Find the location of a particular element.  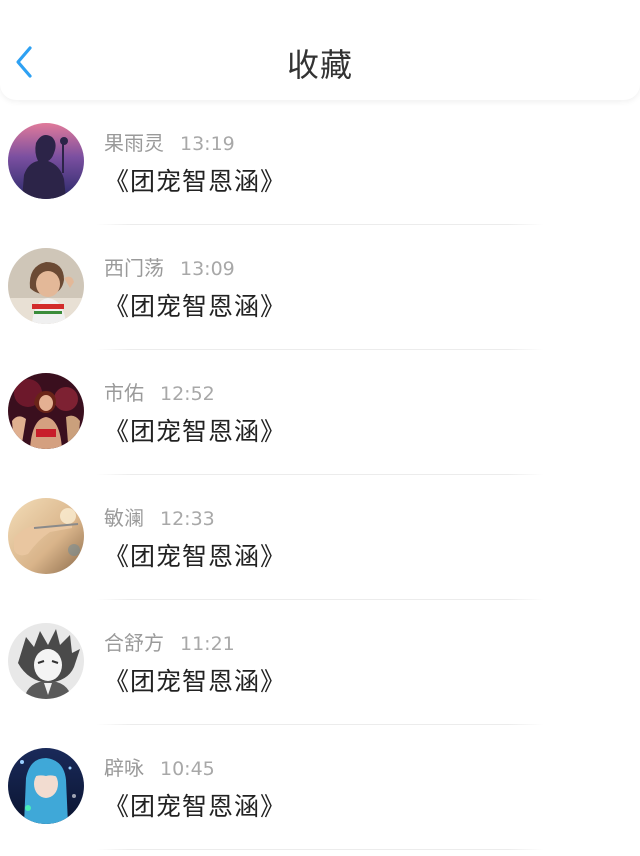

anime-blue-avatar is located at coordinates (46, 786).